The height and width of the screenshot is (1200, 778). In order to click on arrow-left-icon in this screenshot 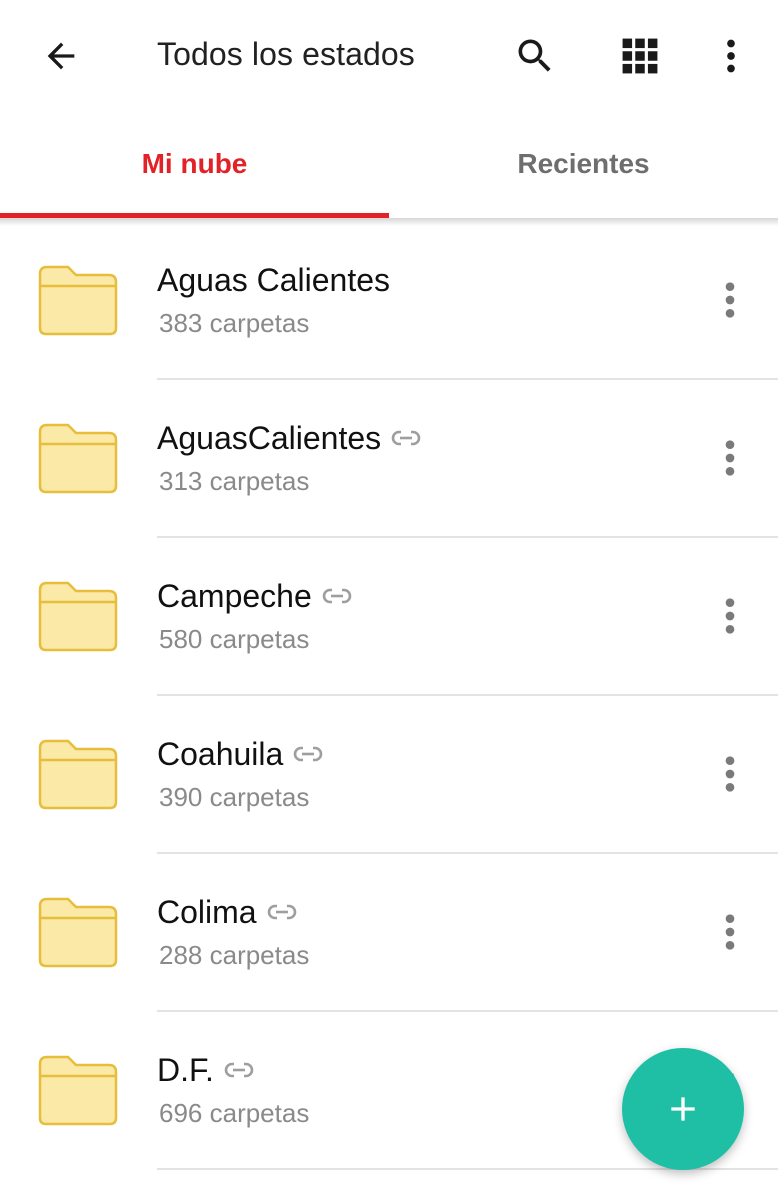, I will do `click(61, 56)`.